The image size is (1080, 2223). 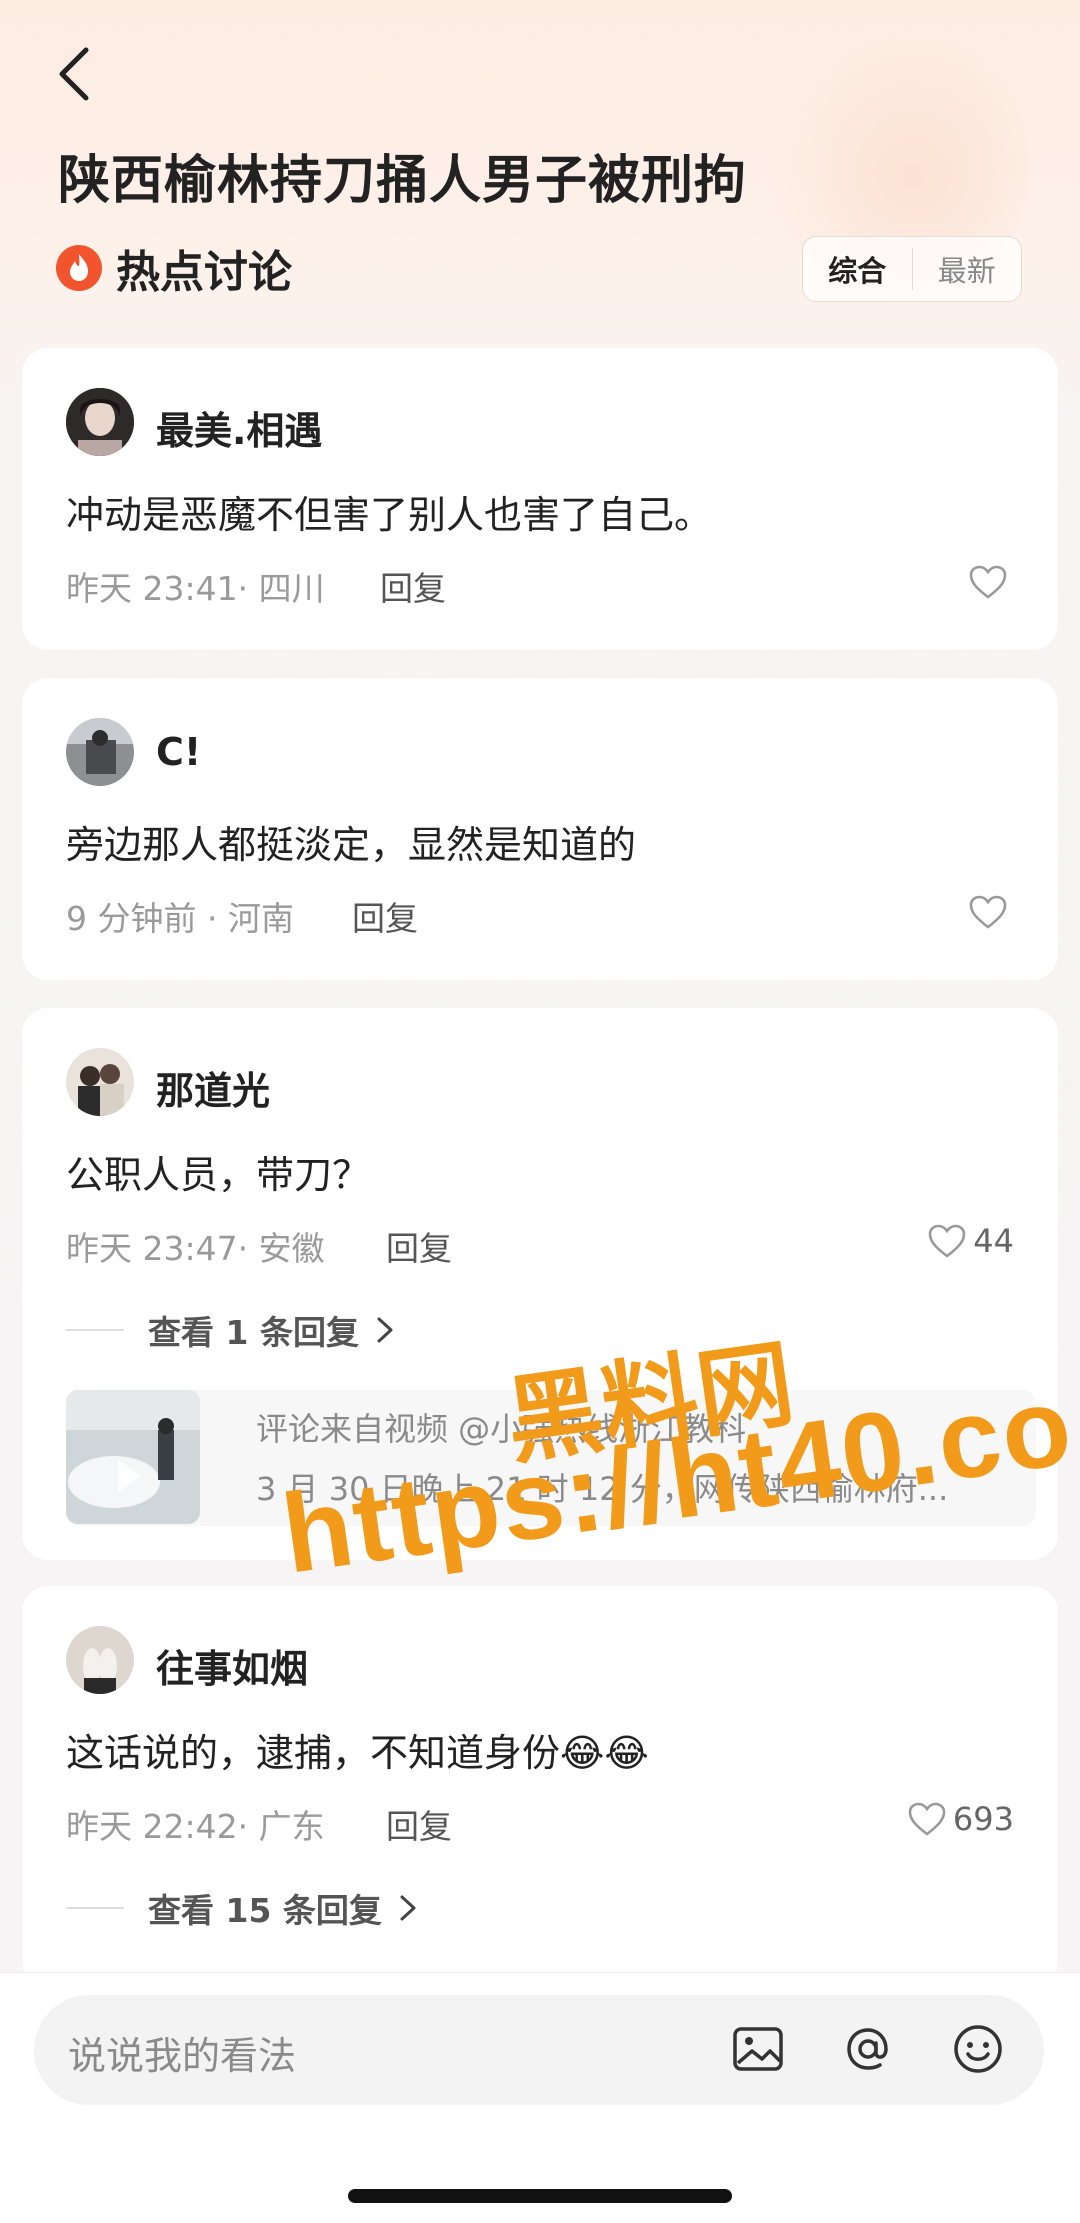 What do you see at coordinates (403, 181) in the screenshot?
I see `page-title: 陕西榆林持刀捅人男子被刑拘` at bounding box center [403, 181].